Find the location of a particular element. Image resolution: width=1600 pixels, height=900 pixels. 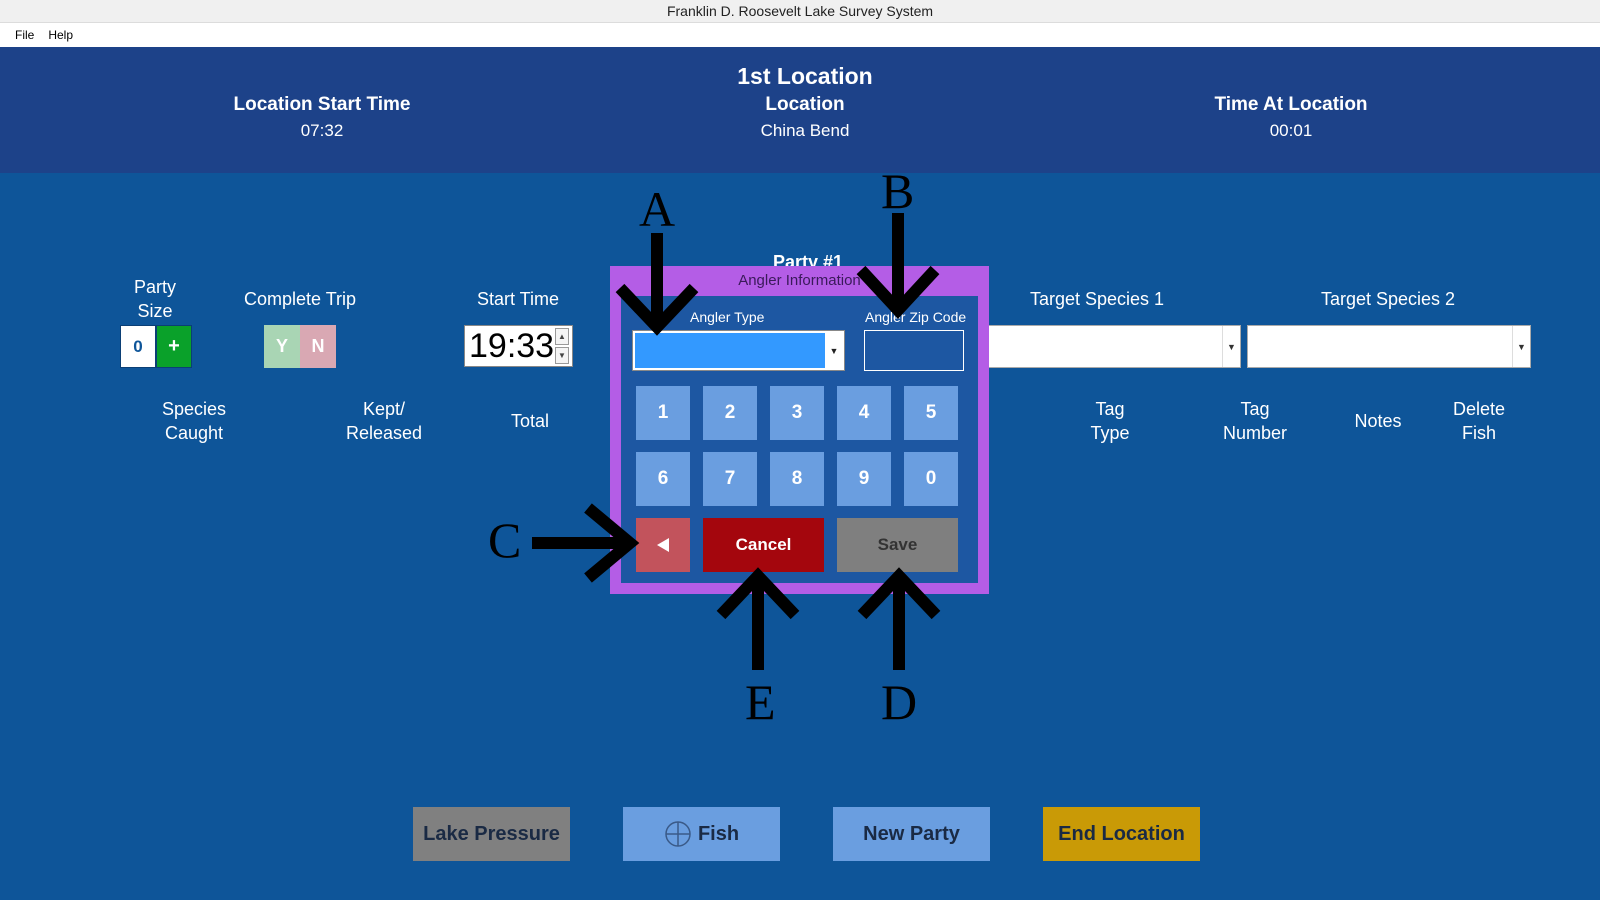

plus-circle-icon is located at coordinates (678, 834).